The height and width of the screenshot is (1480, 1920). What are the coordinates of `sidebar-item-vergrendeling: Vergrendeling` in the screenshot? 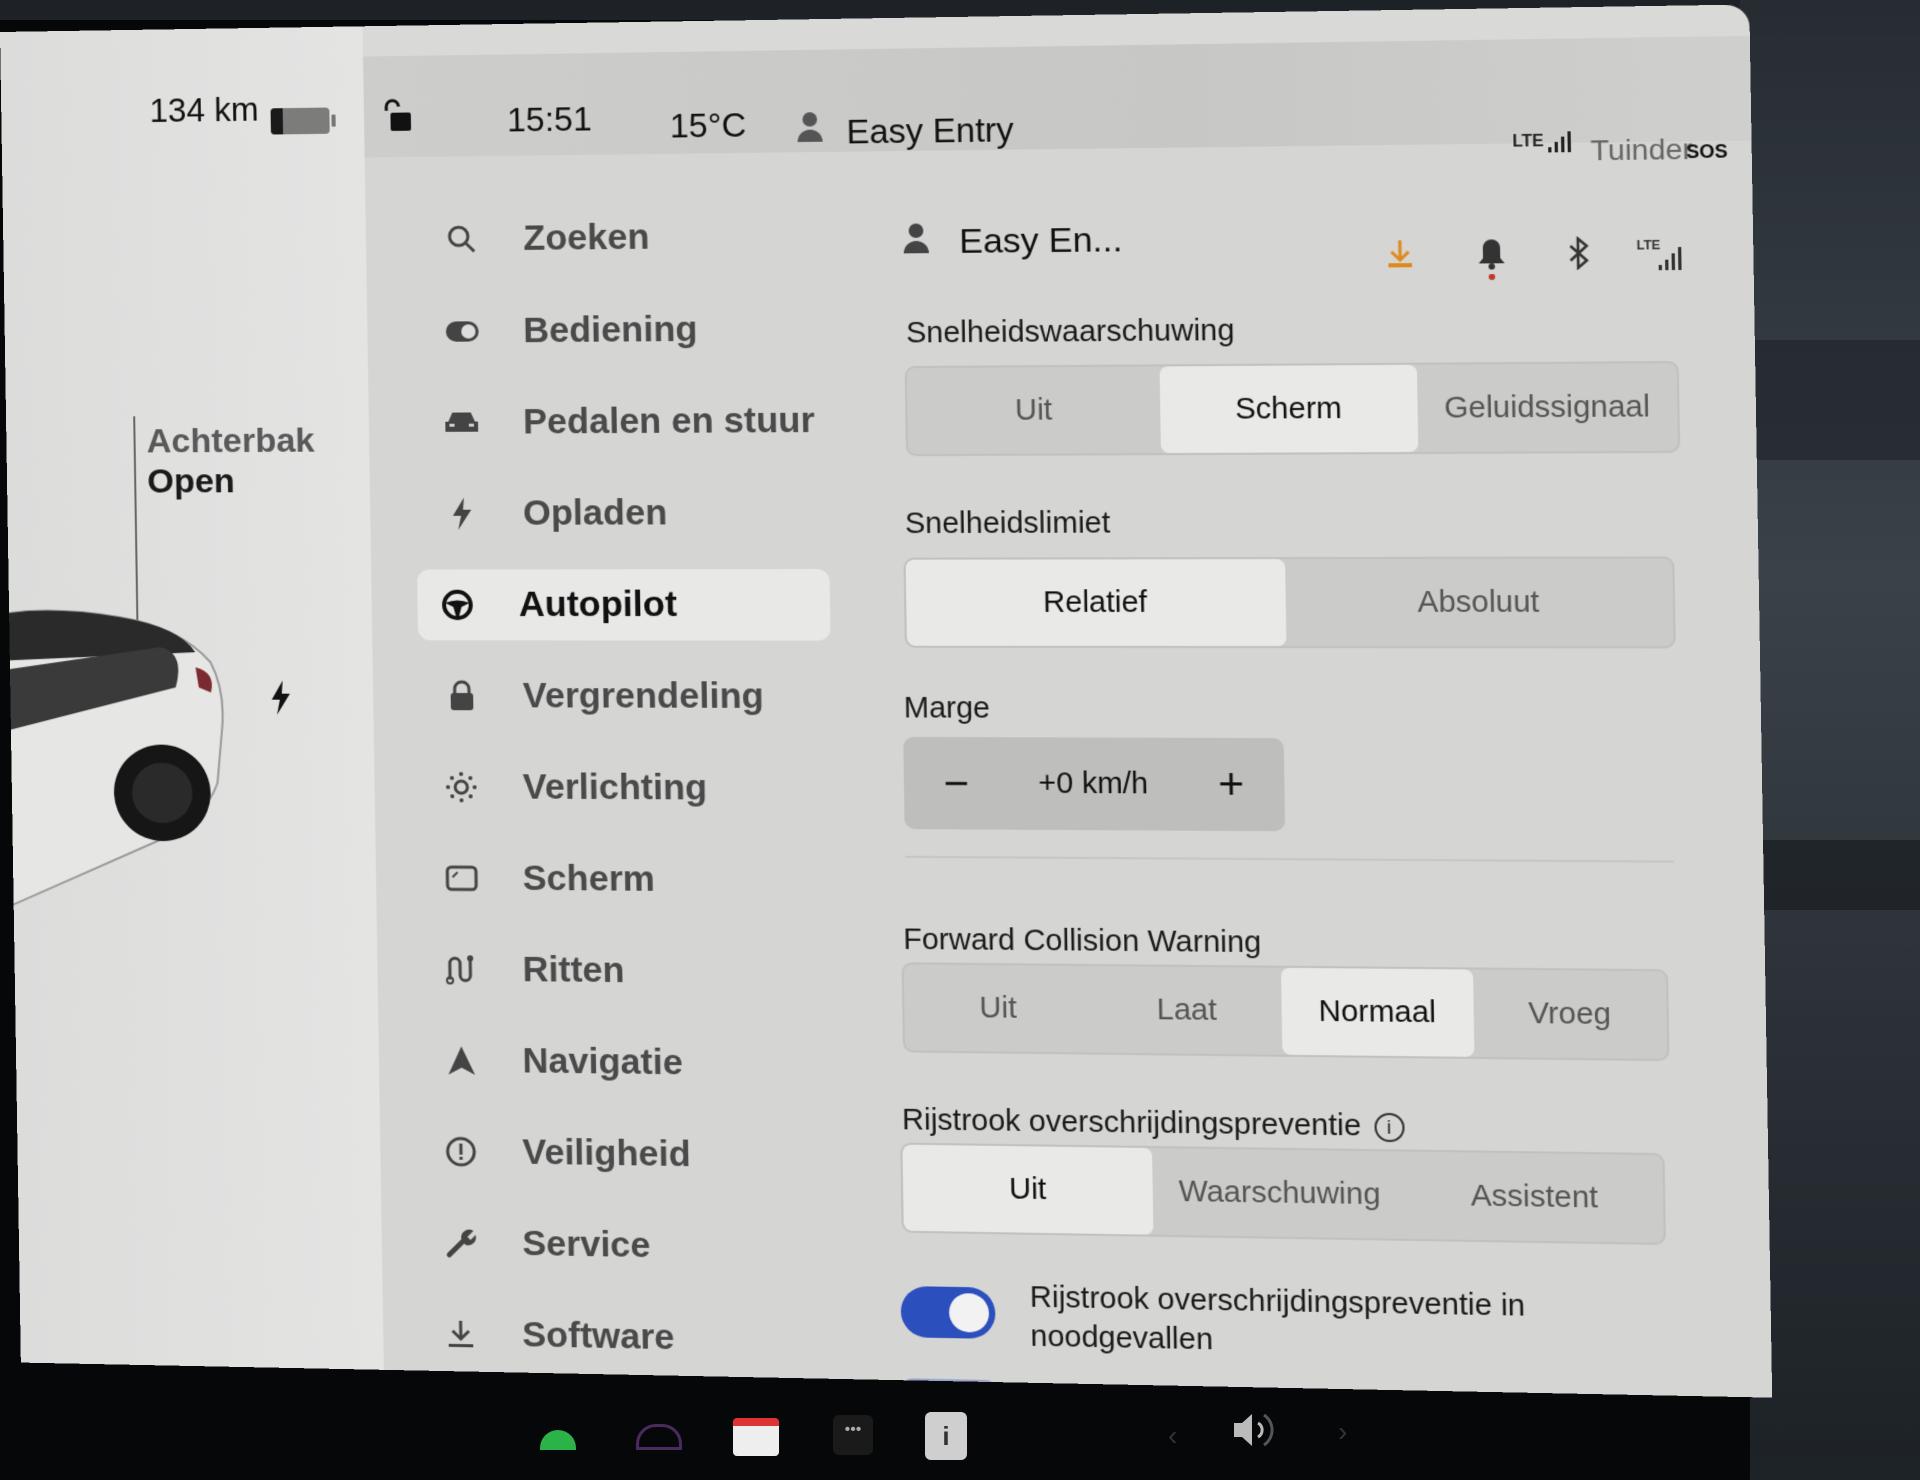 It's located at (600, 697).